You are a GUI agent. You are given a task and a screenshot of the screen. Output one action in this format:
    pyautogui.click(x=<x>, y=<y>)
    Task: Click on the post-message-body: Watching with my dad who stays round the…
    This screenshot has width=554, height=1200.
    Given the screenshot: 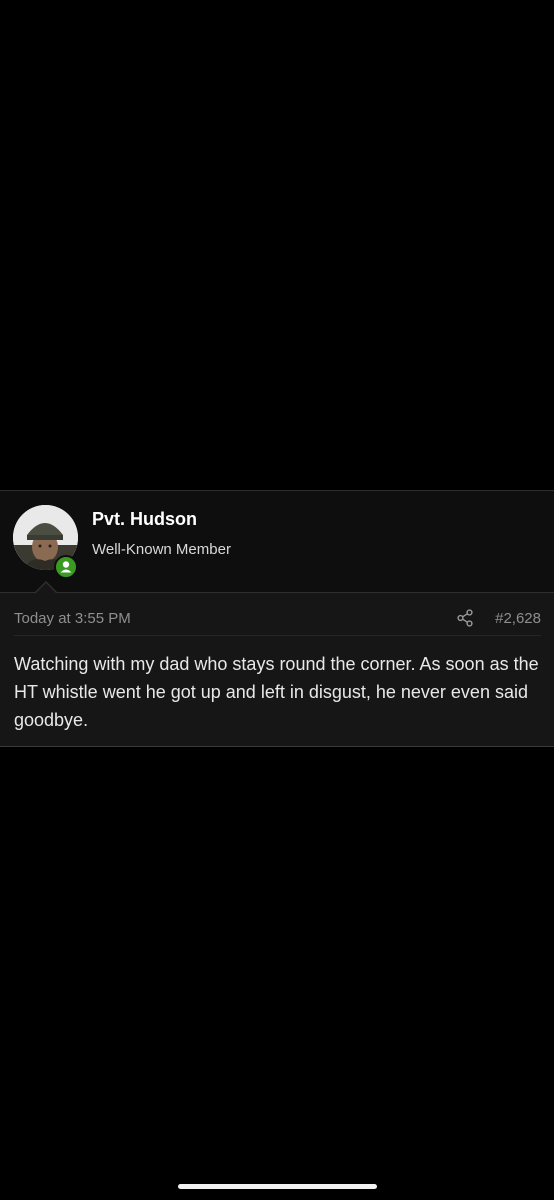 What is the action you would take?
    pyautogui.click(x=276, y=692)
    